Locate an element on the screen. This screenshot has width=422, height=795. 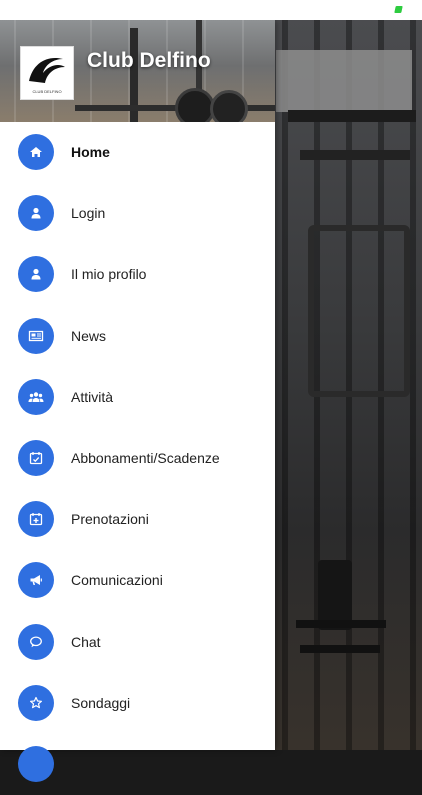
megaphone-icon is located at coordinates (36, 580).